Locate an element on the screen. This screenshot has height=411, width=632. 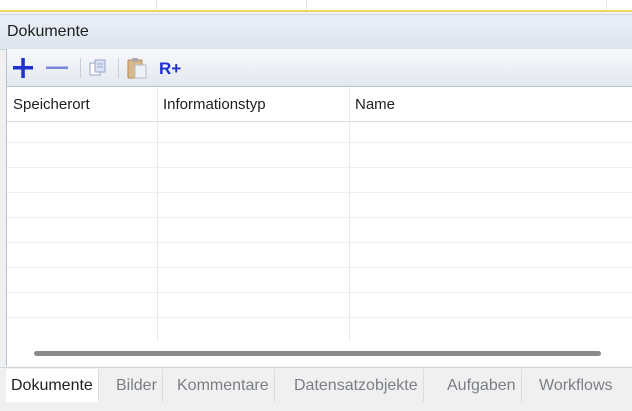
svg-text: R+ is located at coordinates (170, 68).